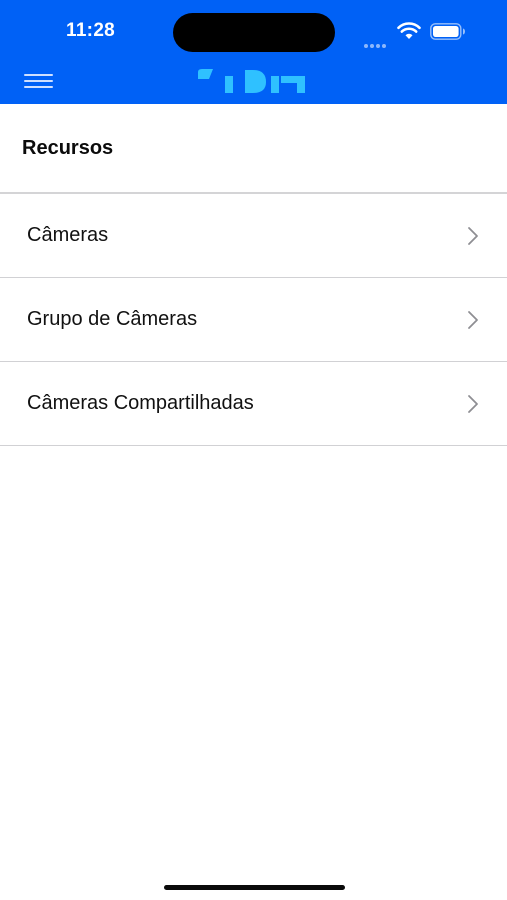 The height and width of the screenshot is (900, 507). Describe the element at coordinates (254, 32) in the screenshot. I see `dynamic-island` at that location.